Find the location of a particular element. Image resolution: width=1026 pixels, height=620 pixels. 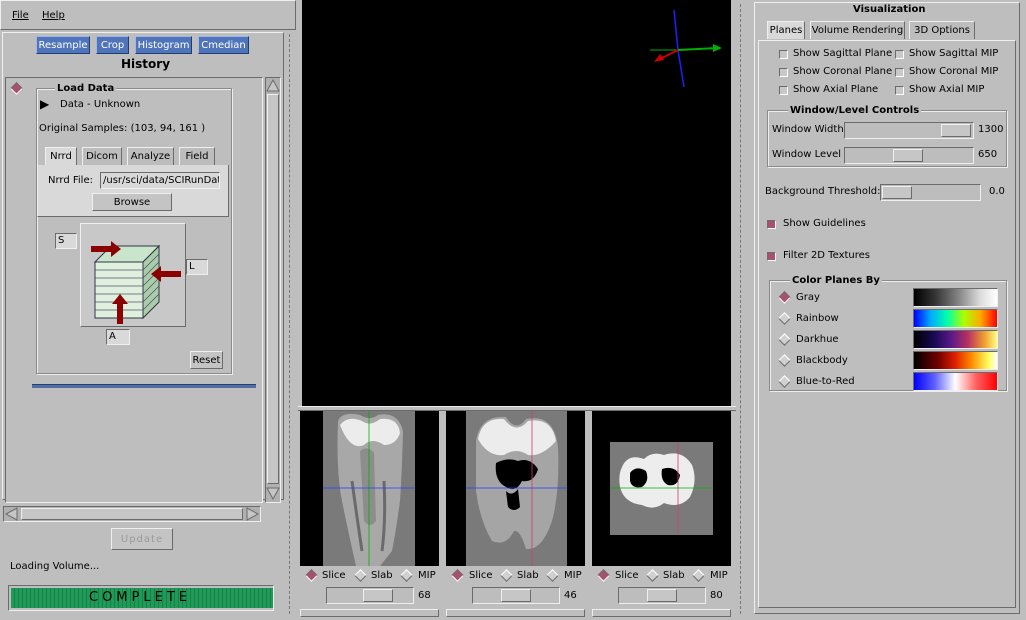

orient-l-field: L is located at coordinates (197, 267).